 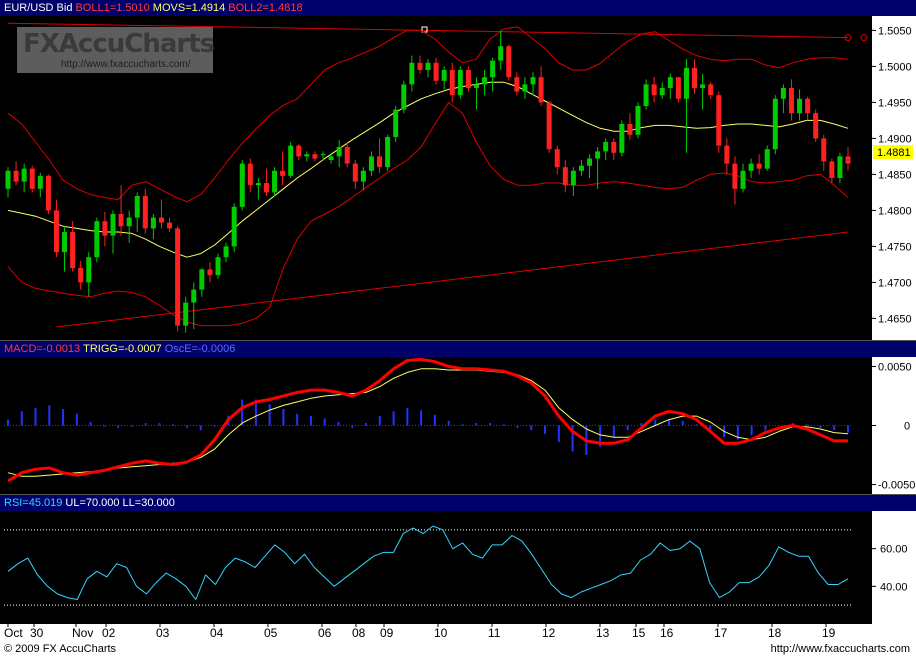 I want to click on price-tick-label: 1.5000, so click(x=895, y=67).